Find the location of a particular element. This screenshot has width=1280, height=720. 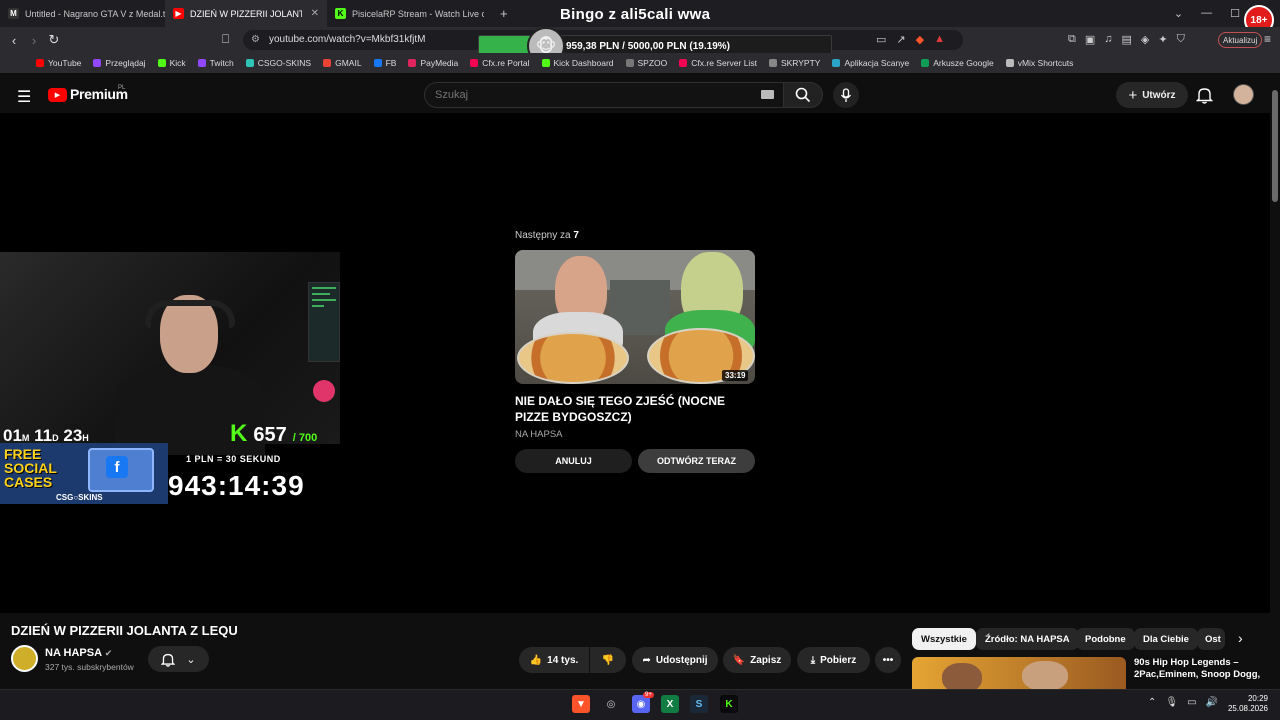

tab-youtube: ▶ DZIEŃ W PIZZERII JOLANTA Z ✕ is located at coordinates (246, 13).